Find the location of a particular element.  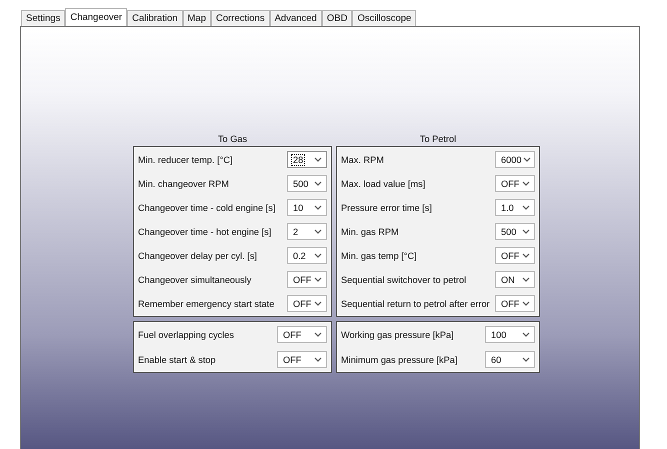

tab: Oscilloscope is located at coordinates (384, 18).